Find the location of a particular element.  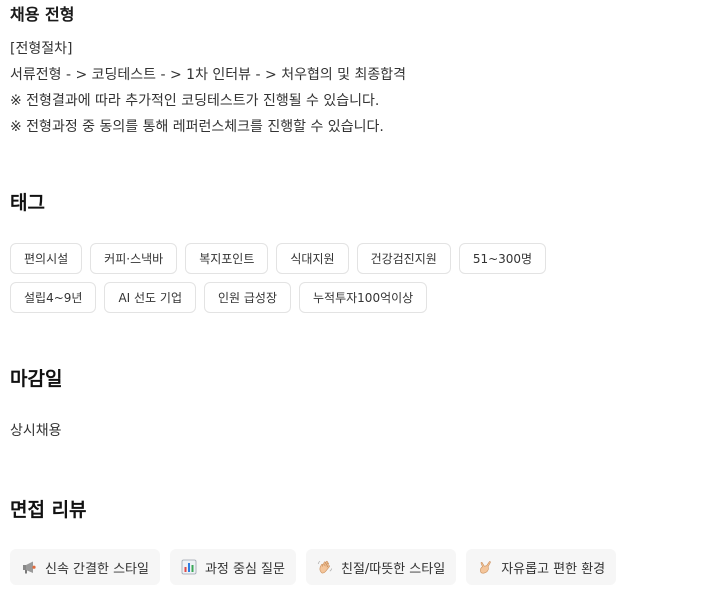

tag-chip: 인원 급성장 is located at coordinates (248, 297).